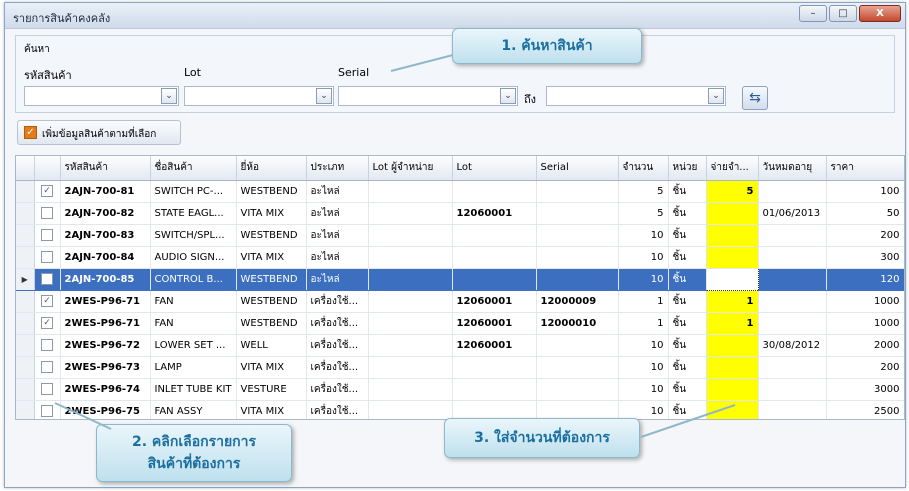  What do you see at coordinates (843, 13) in the screenshot?
I see `maximize-button: □` at bounding box center [843, 13].